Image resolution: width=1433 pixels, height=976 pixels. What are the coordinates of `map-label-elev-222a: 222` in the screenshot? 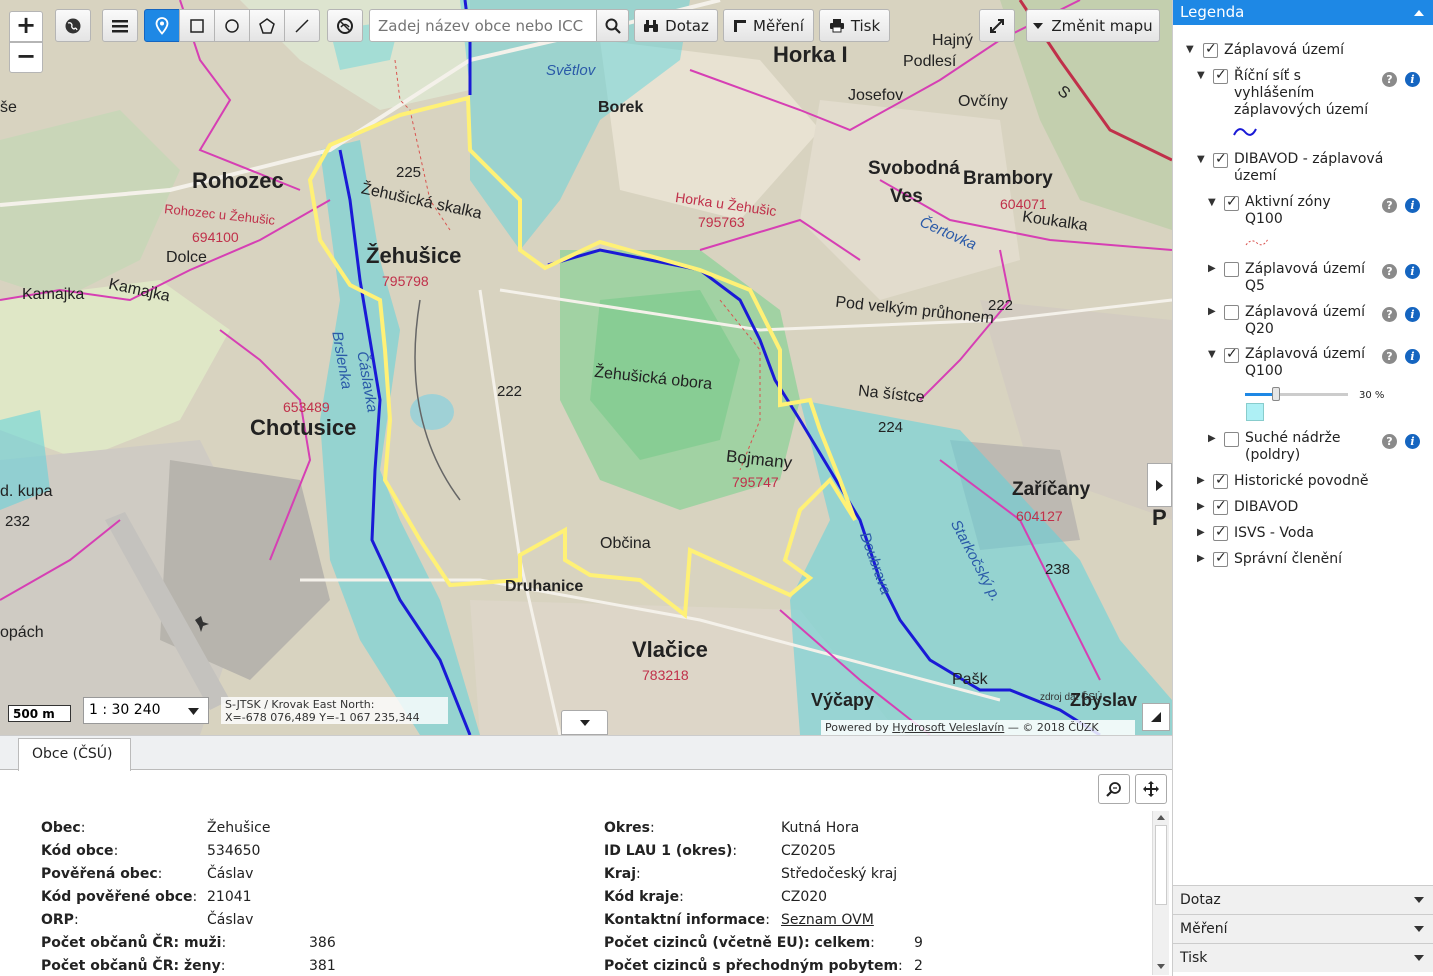 It's located at (510, 391).